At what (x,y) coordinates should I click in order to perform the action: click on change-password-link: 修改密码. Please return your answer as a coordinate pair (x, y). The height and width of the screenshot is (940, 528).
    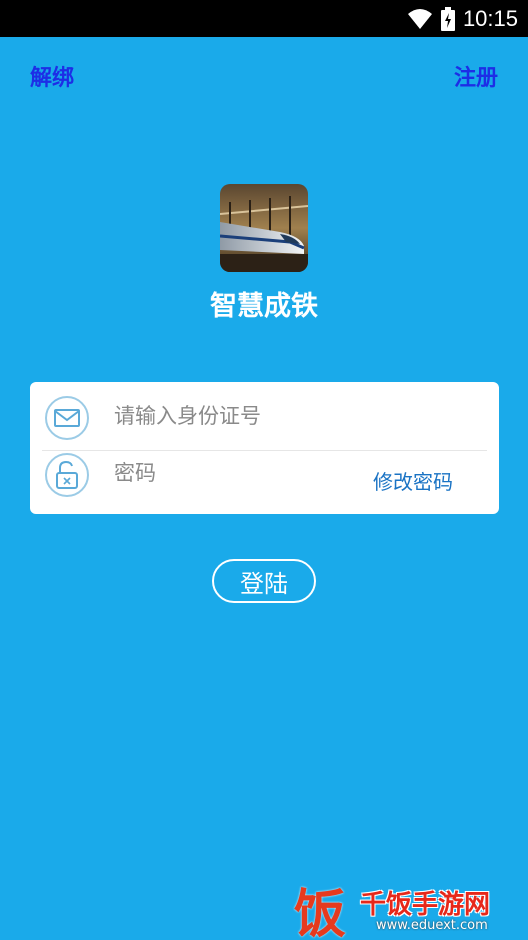
    Looking at the image, I should click on (413, 480).